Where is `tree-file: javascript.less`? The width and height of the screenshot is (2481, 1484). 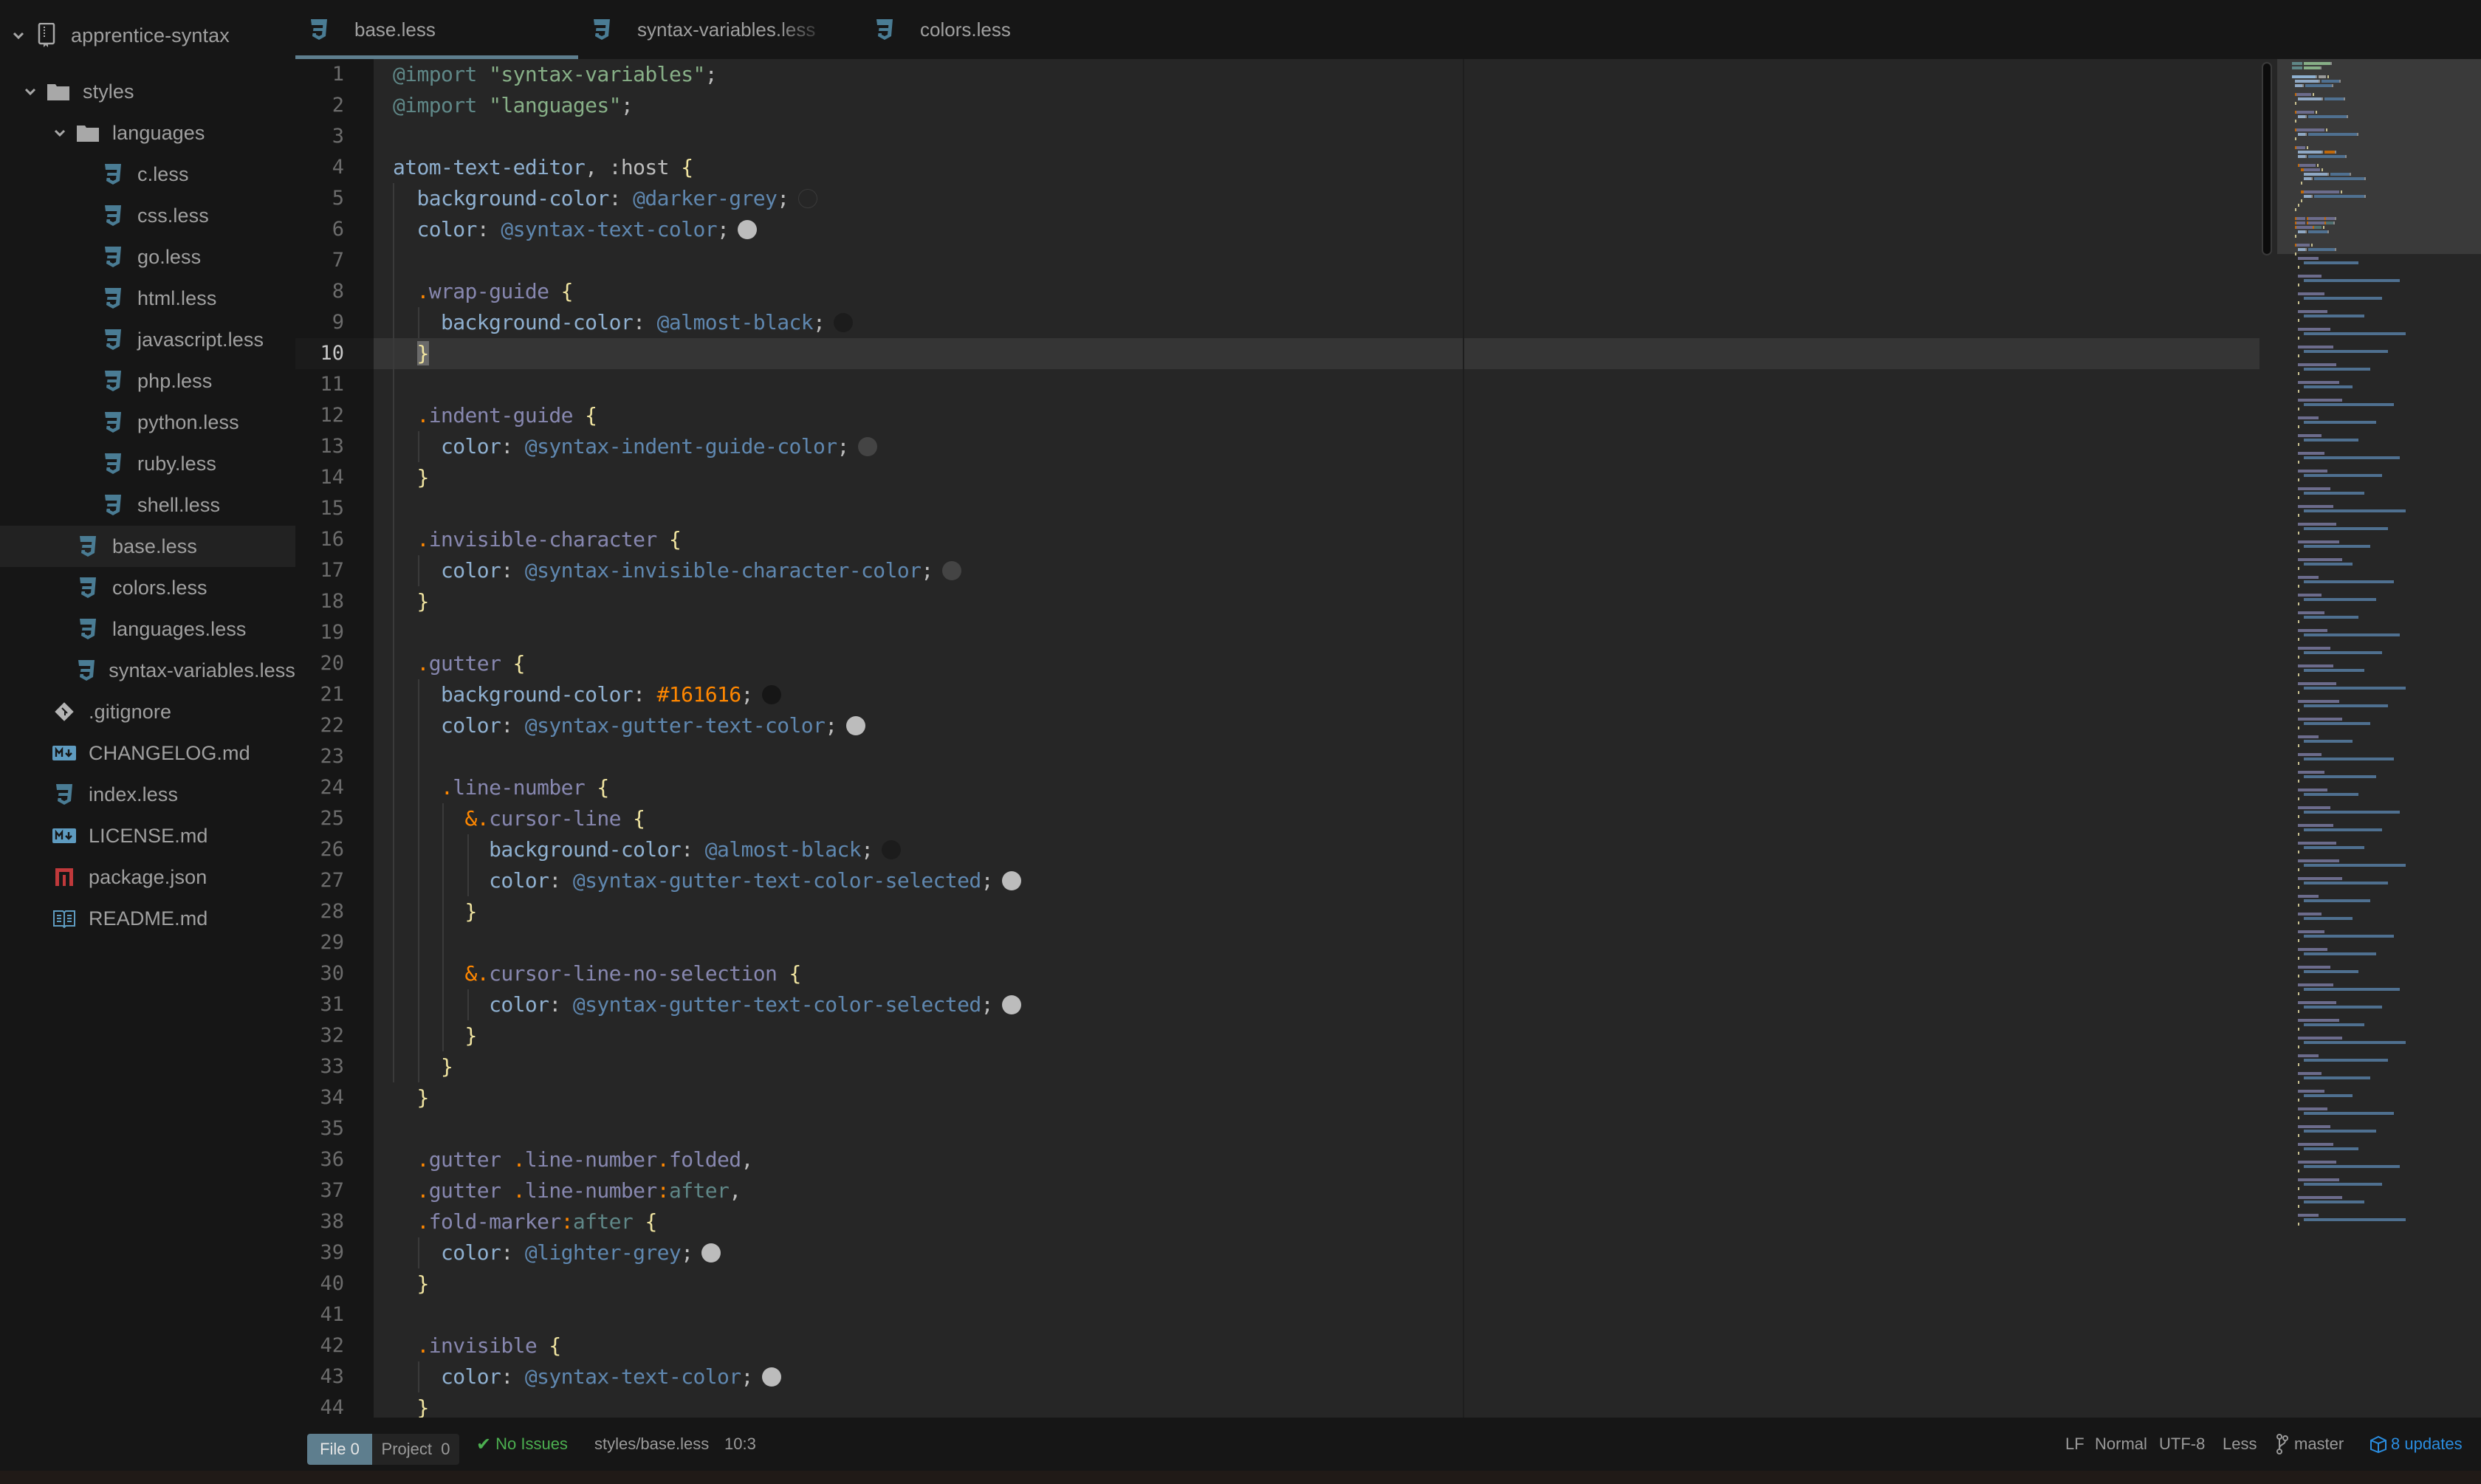 tree-file: javascript.less is located at coordinates (147, 339).